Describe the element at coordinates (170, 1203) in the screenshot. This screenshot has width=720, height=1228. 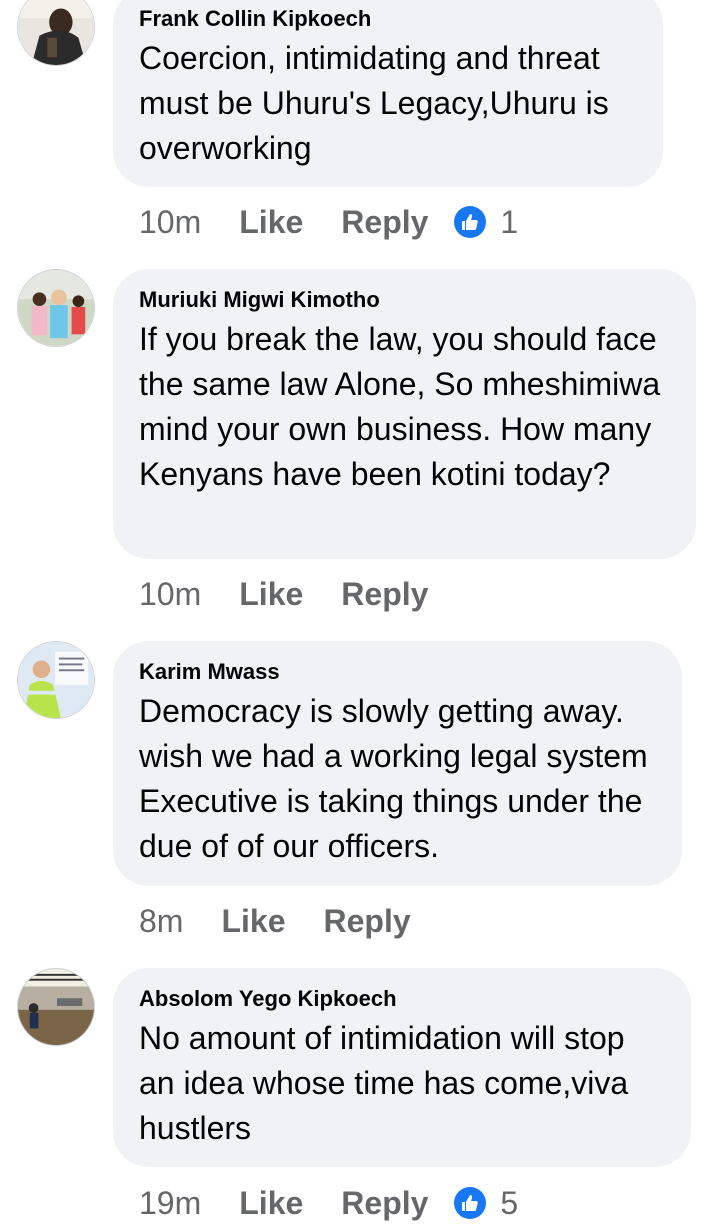
I see `comment-timestamp: 19m` at that location.